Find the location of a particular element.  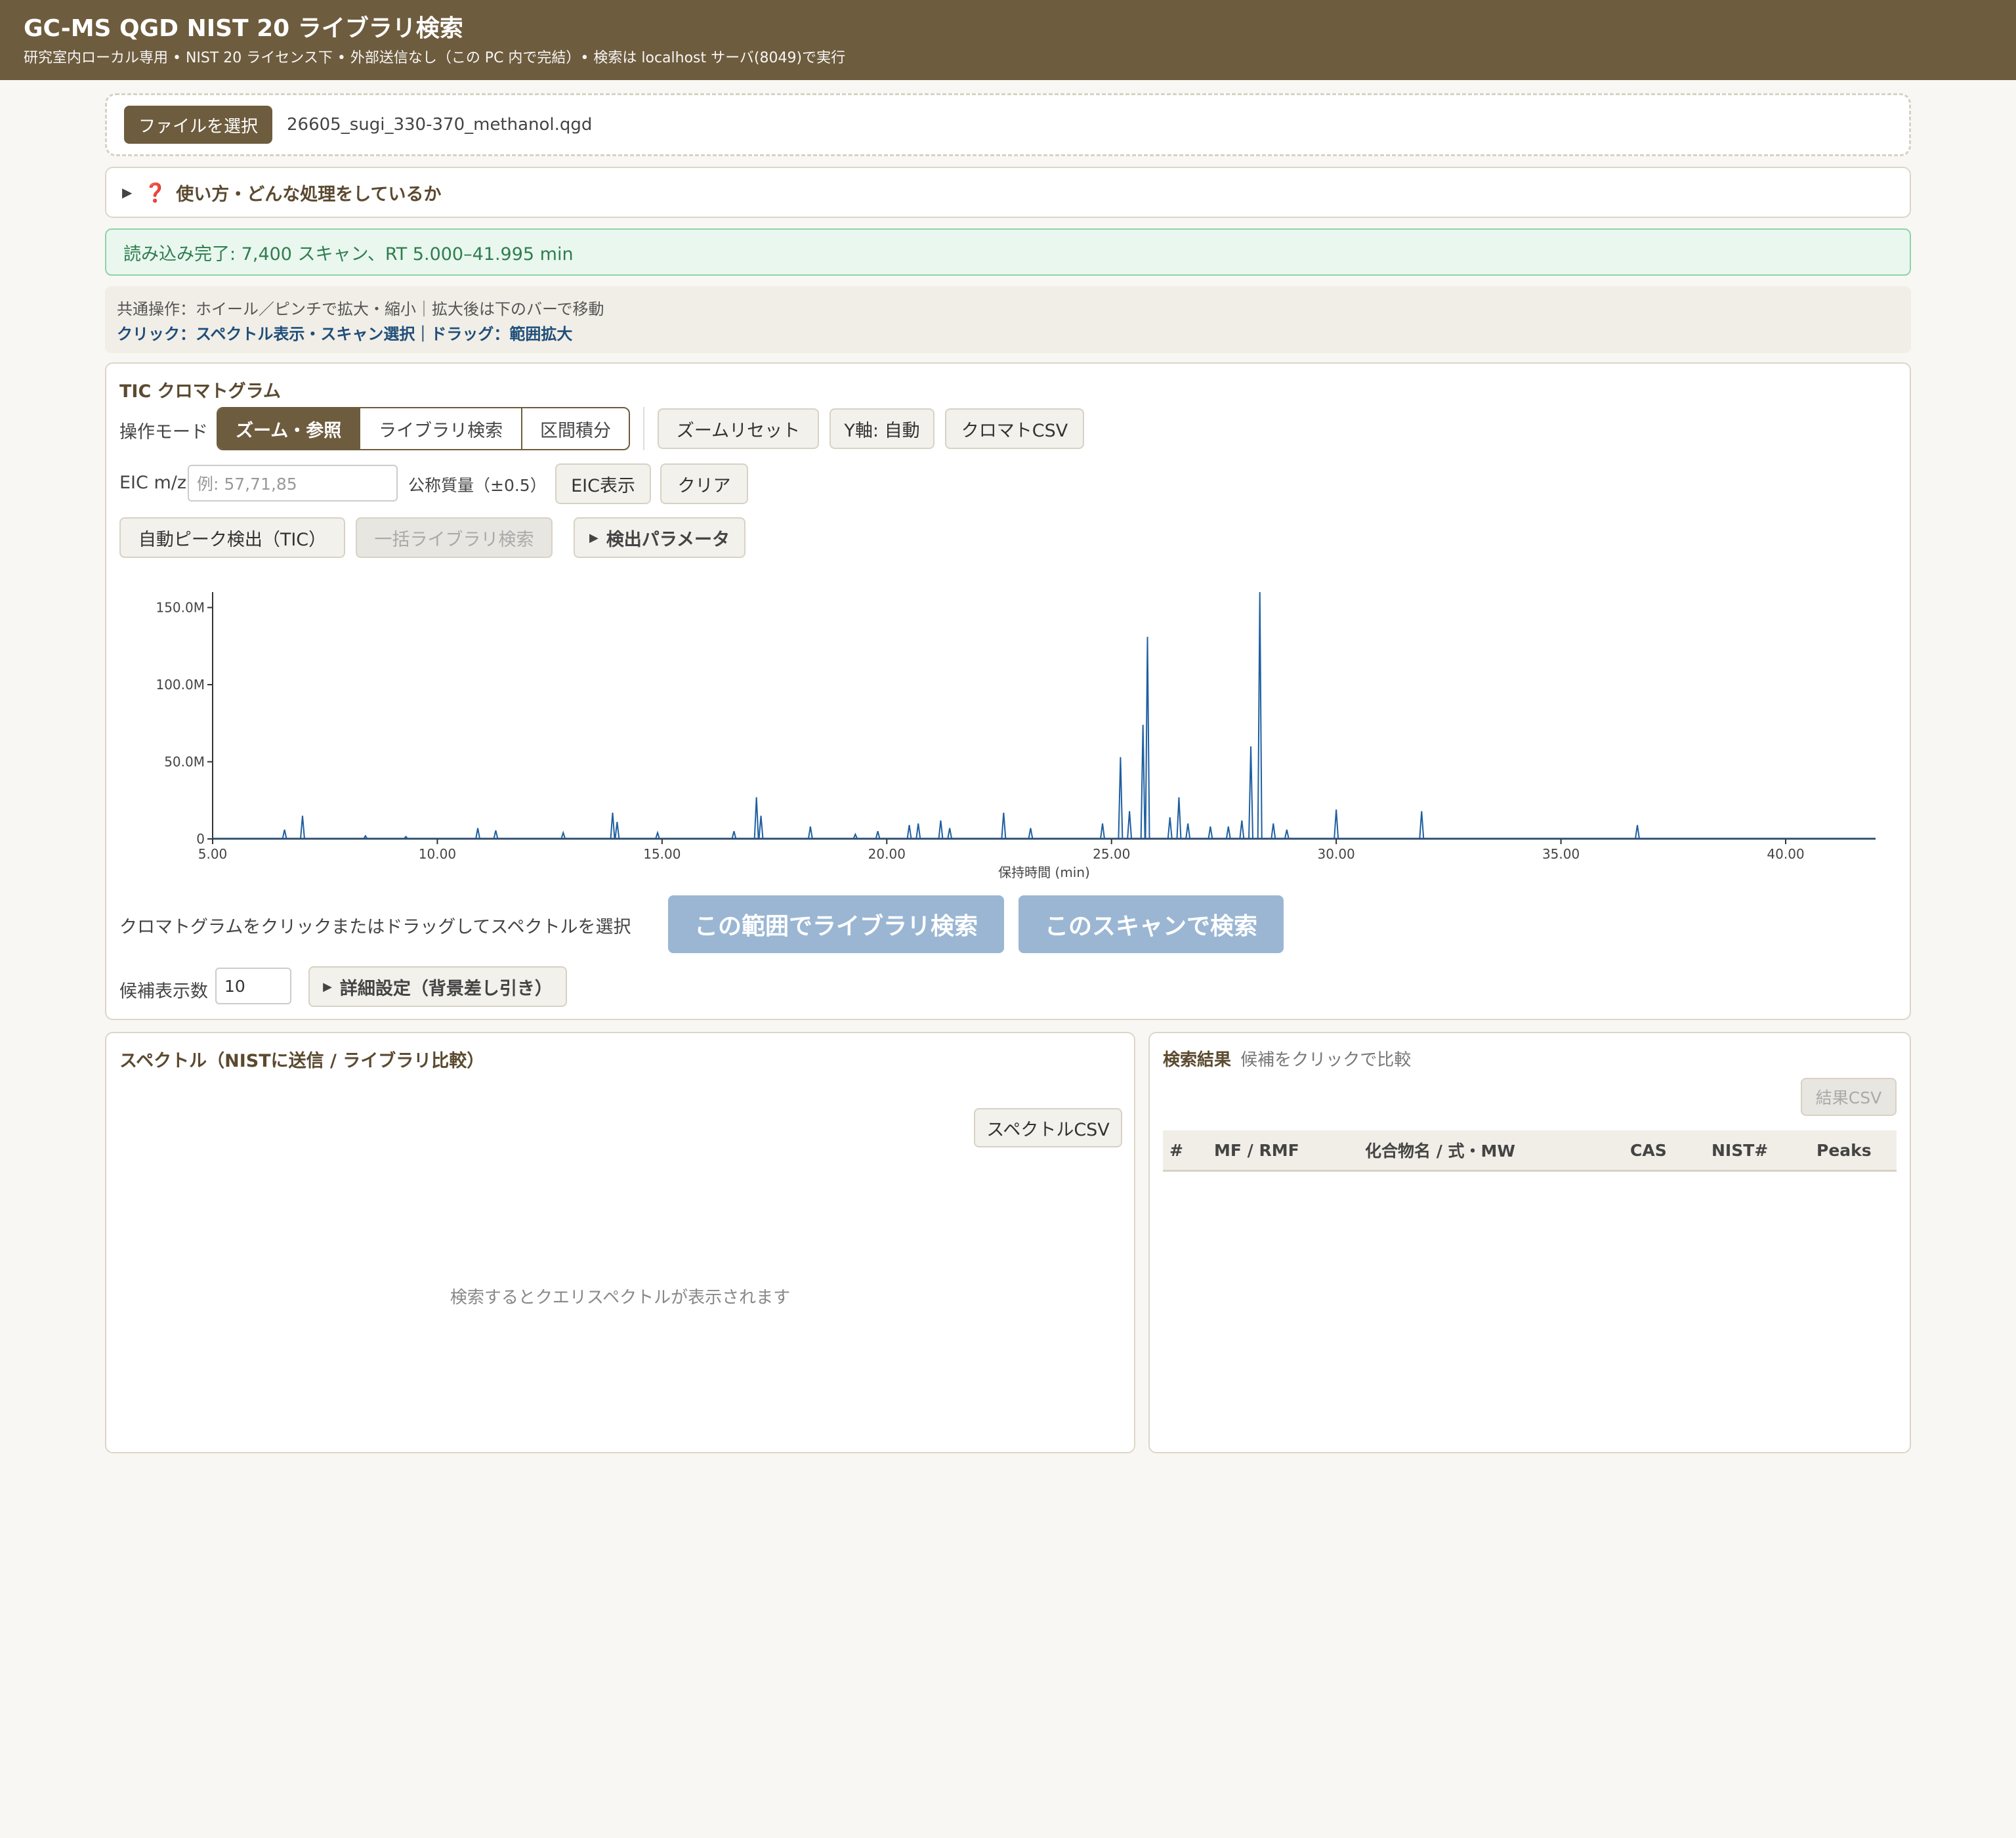

batch-search-button: 一括ライブラリ検索 is located at coordinates (454, 537).